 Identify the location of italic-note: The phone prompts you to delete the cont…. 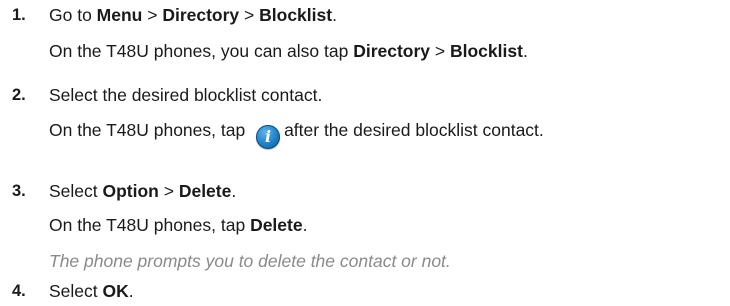
(250, 261).